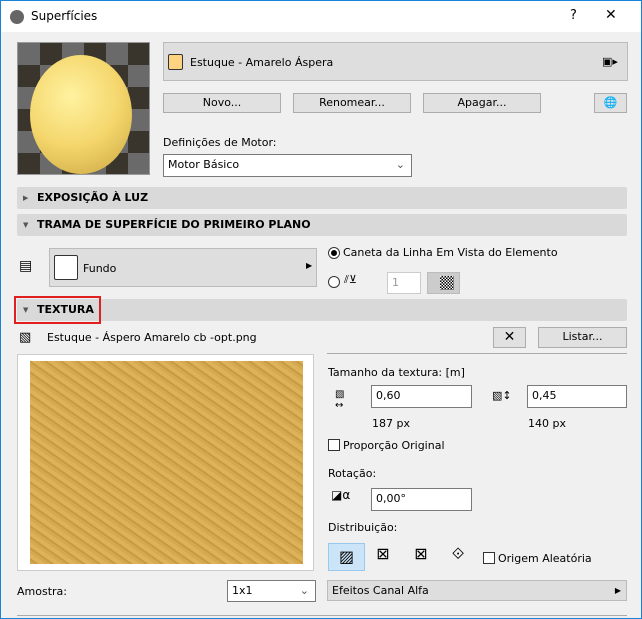 Image resolution: width=642 pixels, height=619 pixels. Describe the element at coordinates (477, 353) in the screenshot. I see `divider` at that location.